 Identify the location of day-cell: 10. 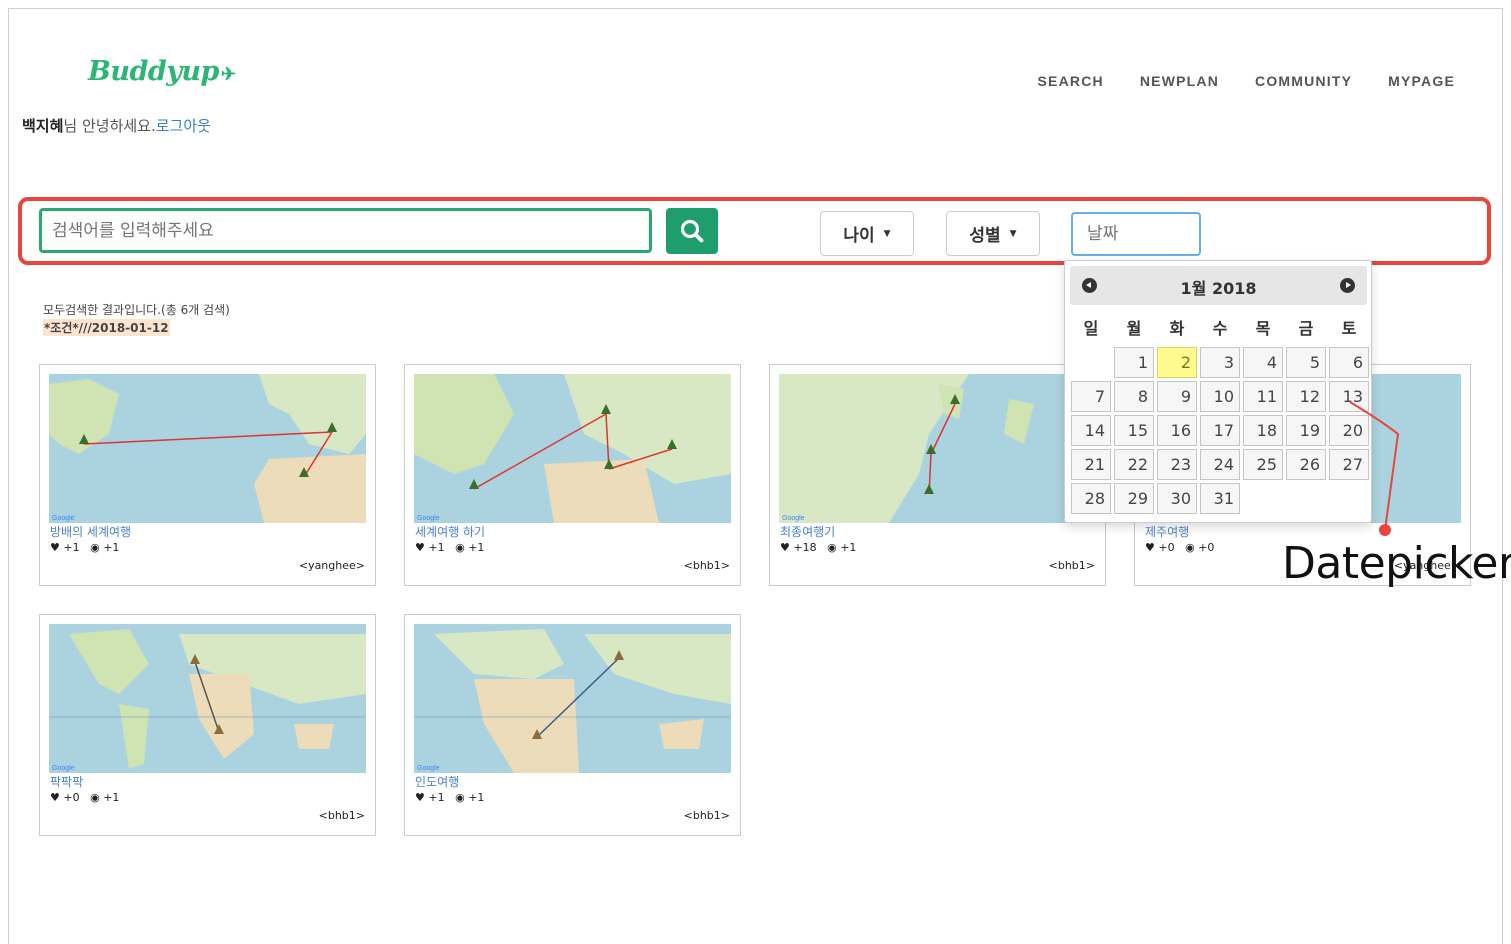
(1220, 396).